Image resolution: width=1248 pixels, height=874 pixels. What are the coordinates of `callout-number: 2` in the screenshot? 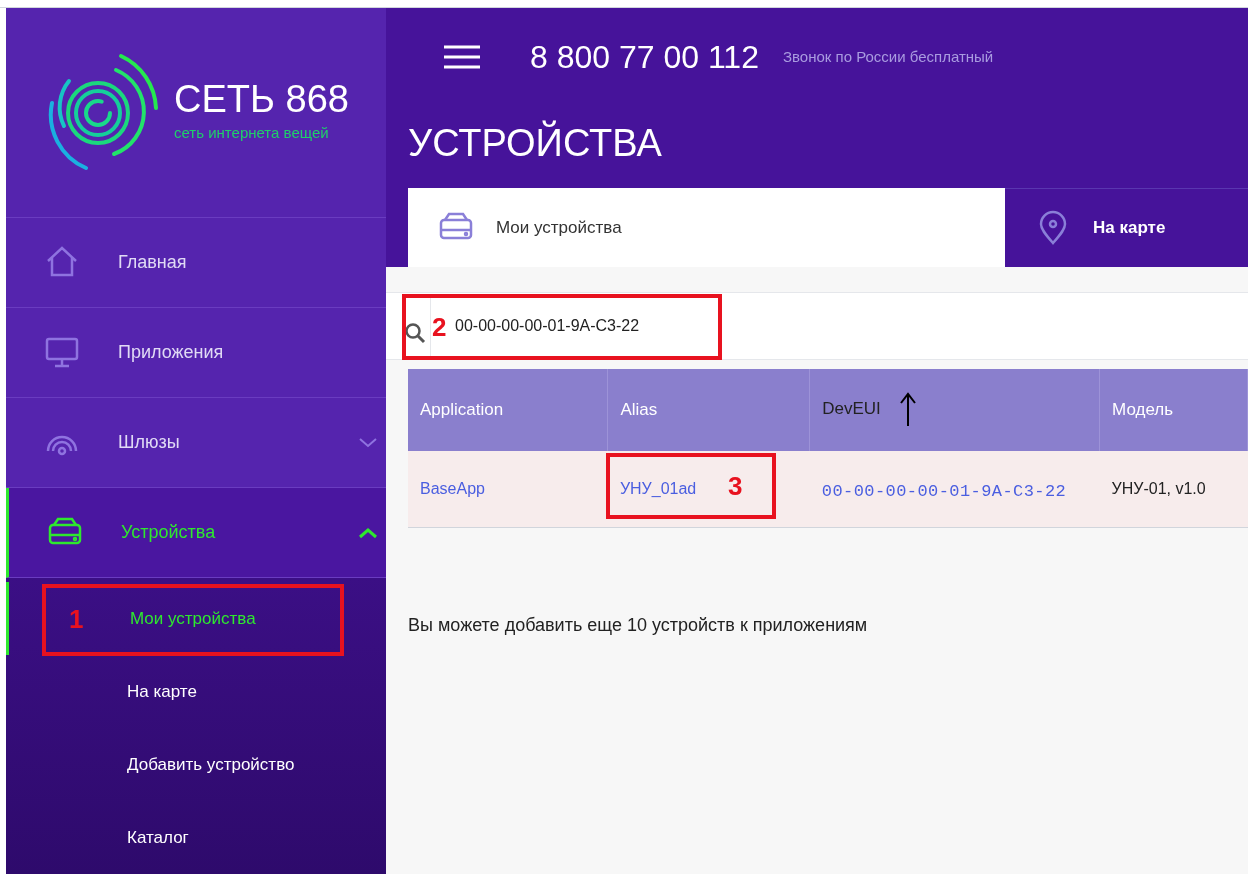 It's located at (439, 327).